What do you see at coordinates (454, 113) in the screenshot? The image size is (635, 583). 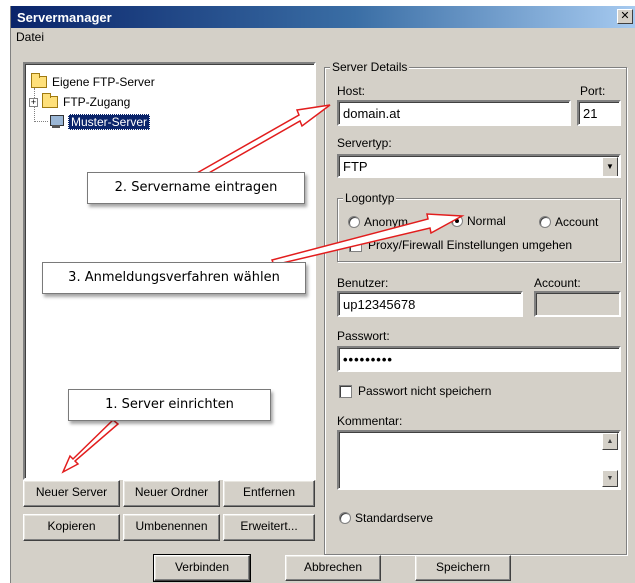 I see `host-input: domain.at` at bounding box center [454, 113].